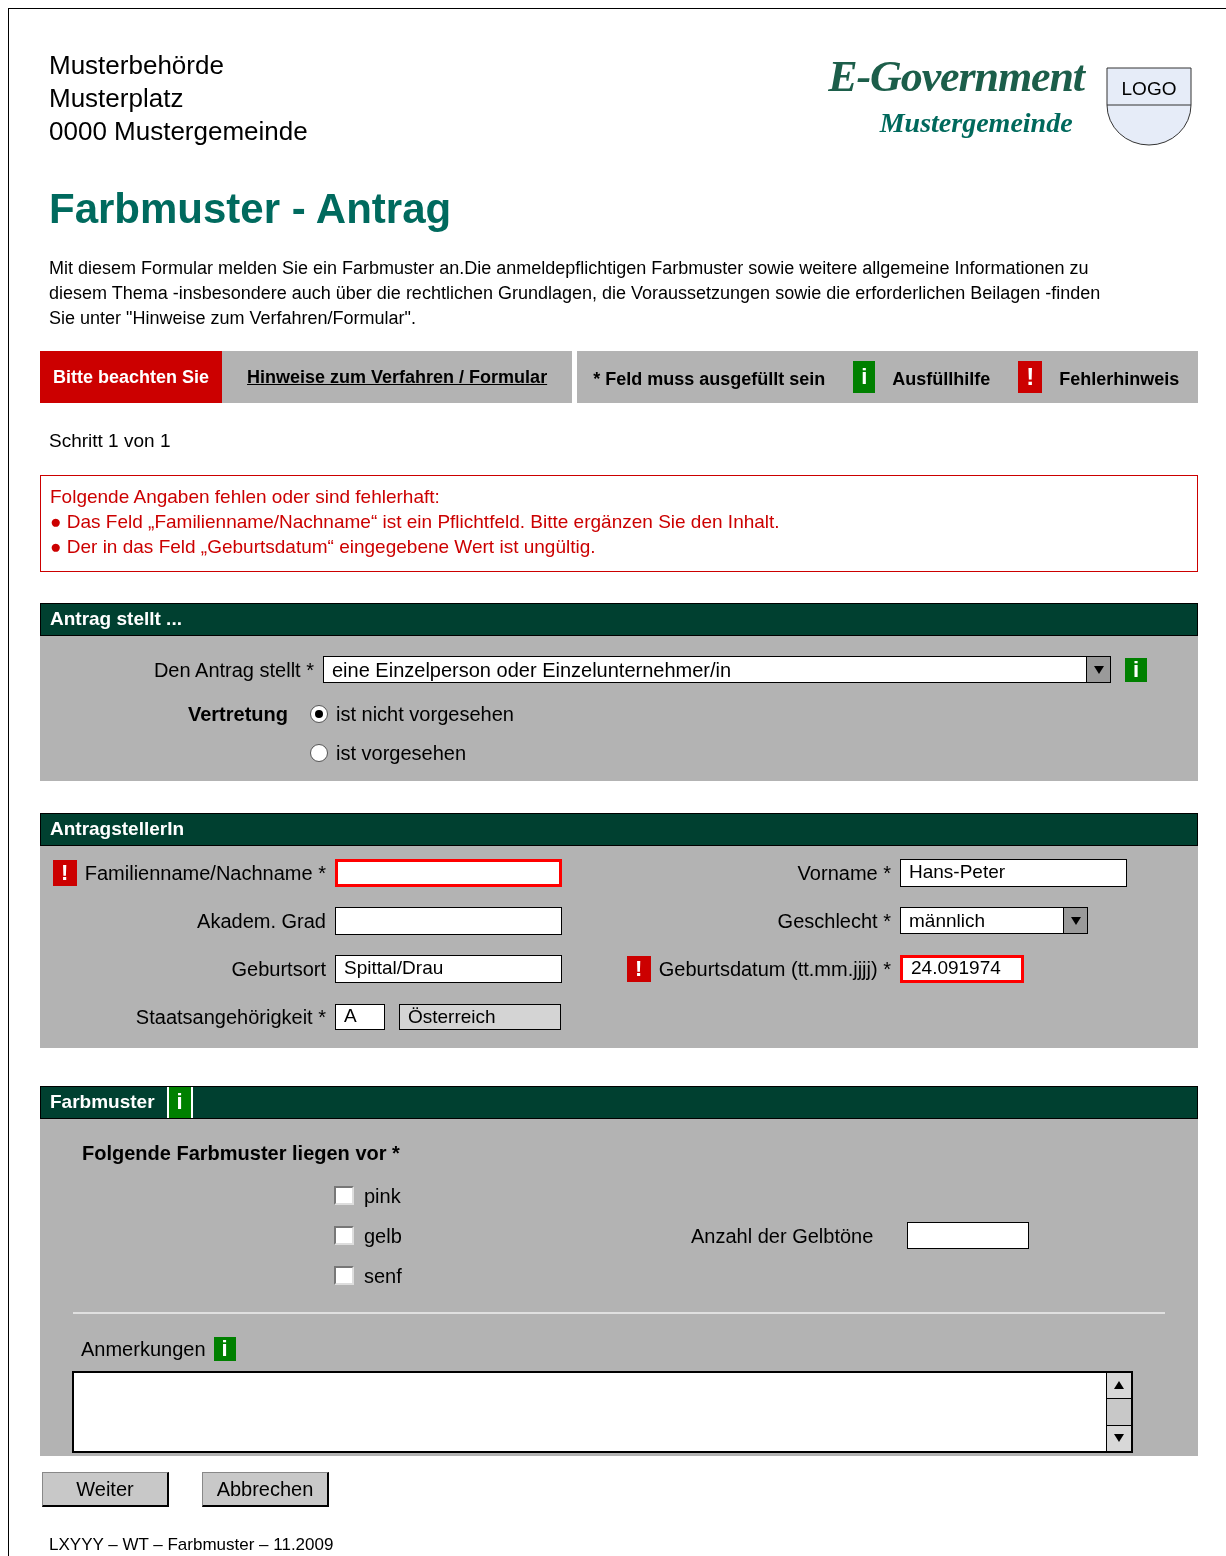 The width and height of the screenshot is (1226, 1556). Describe the element at coordinates (105, 1489) in the screenshot. I see `form-button: Weiter` at that location.